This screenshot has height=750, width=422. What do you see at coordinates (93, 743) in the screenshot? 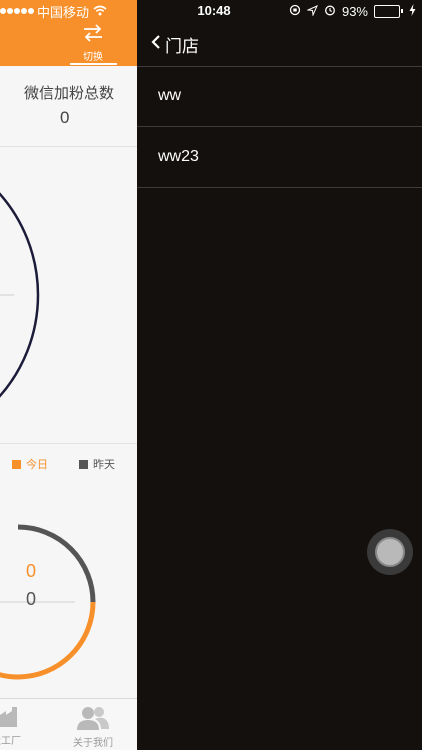
I see `tab-about-us-label: 关于我们` at bounding box center [93, 743].